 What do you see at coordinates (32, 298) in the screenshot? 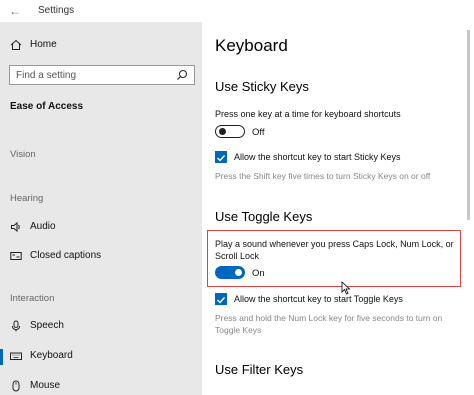
I see `group-header-interaction: Interaction` at bounding box center [32, 298].